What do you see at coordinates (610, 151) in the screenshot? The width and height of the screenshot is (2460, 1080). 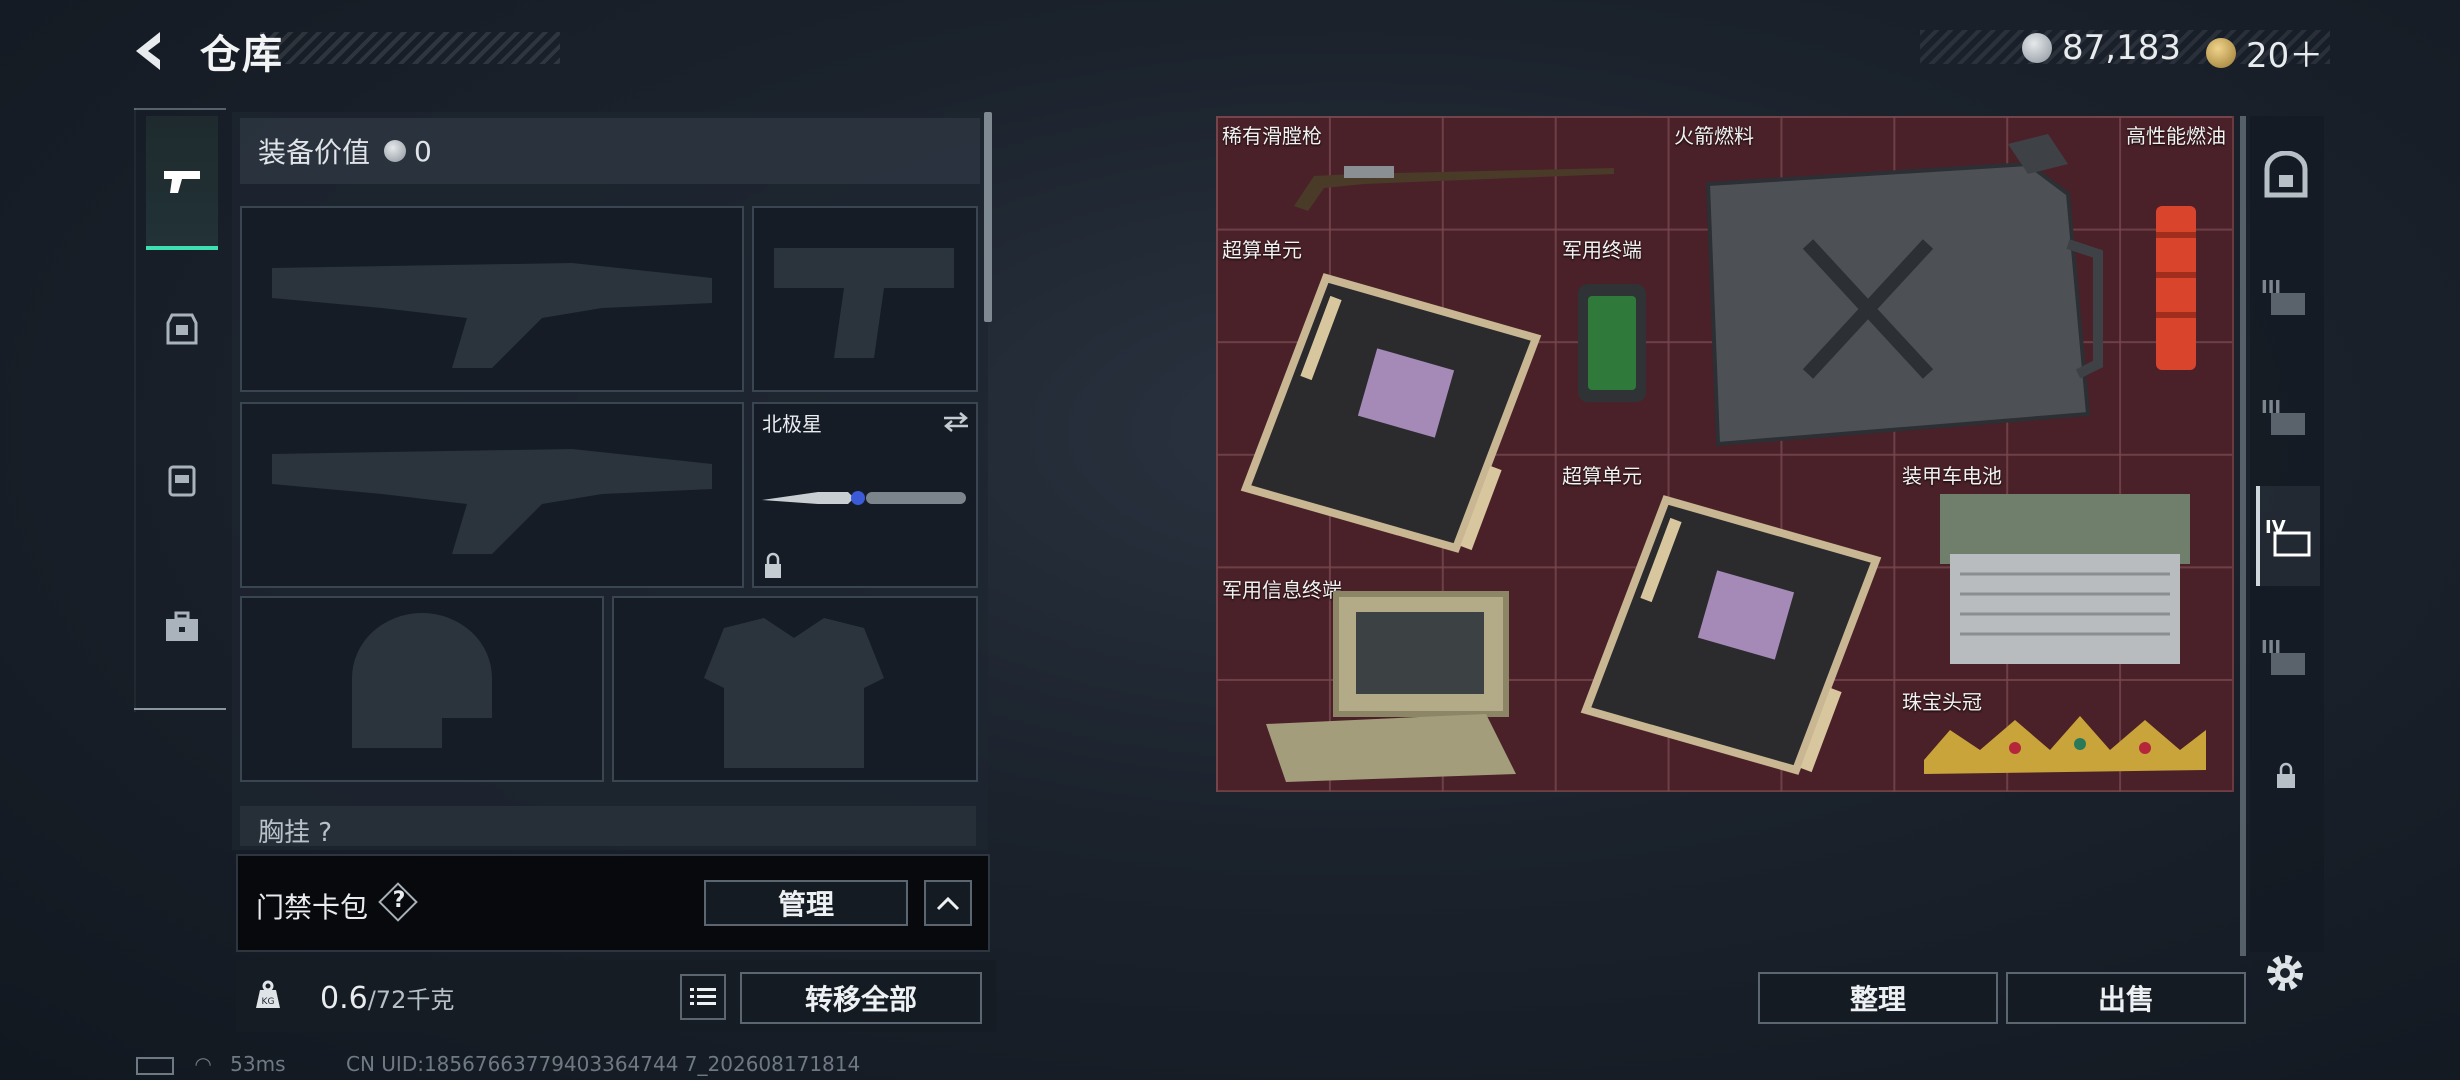 I see `equipment-value-header: 装备价值 0` at bounding box center [610, 151].